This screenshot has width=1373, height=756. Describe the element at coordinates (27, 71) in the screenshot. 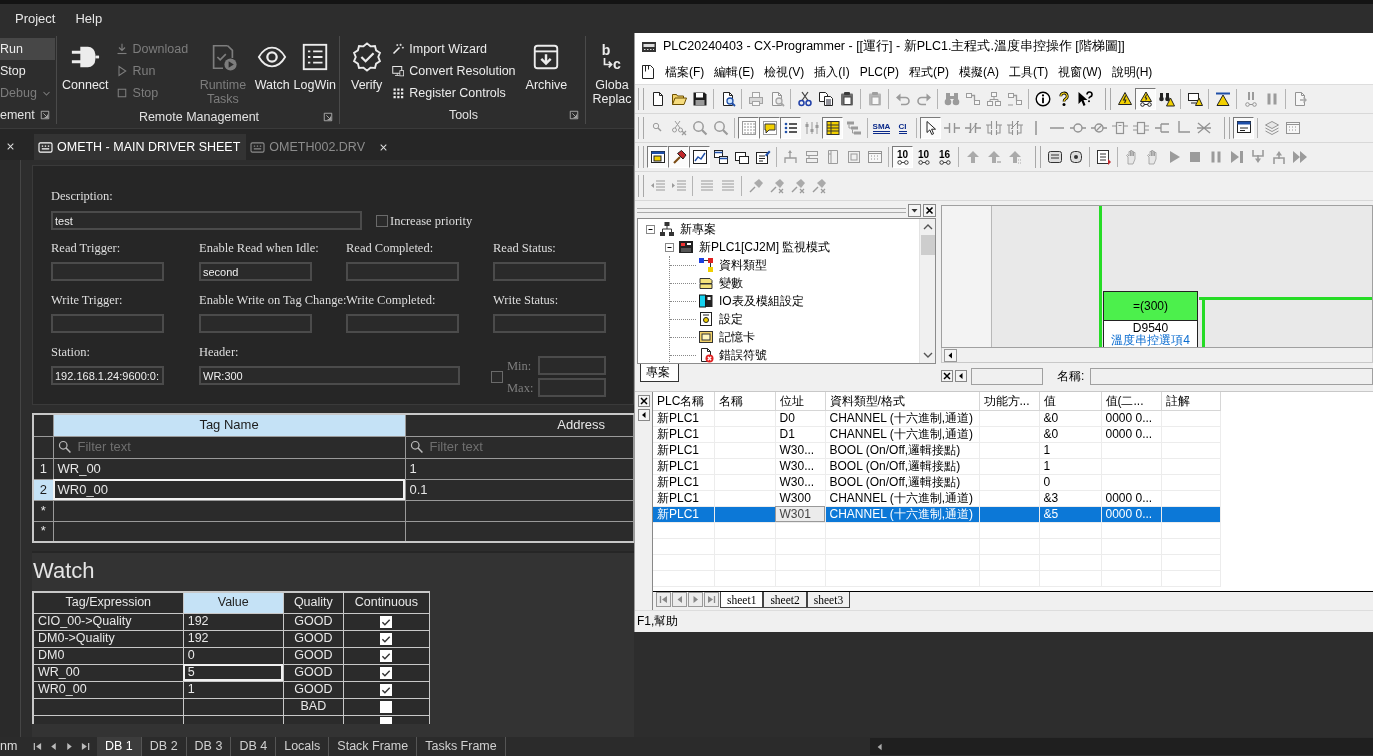

I see `ribbon-button: Stop` at that location.